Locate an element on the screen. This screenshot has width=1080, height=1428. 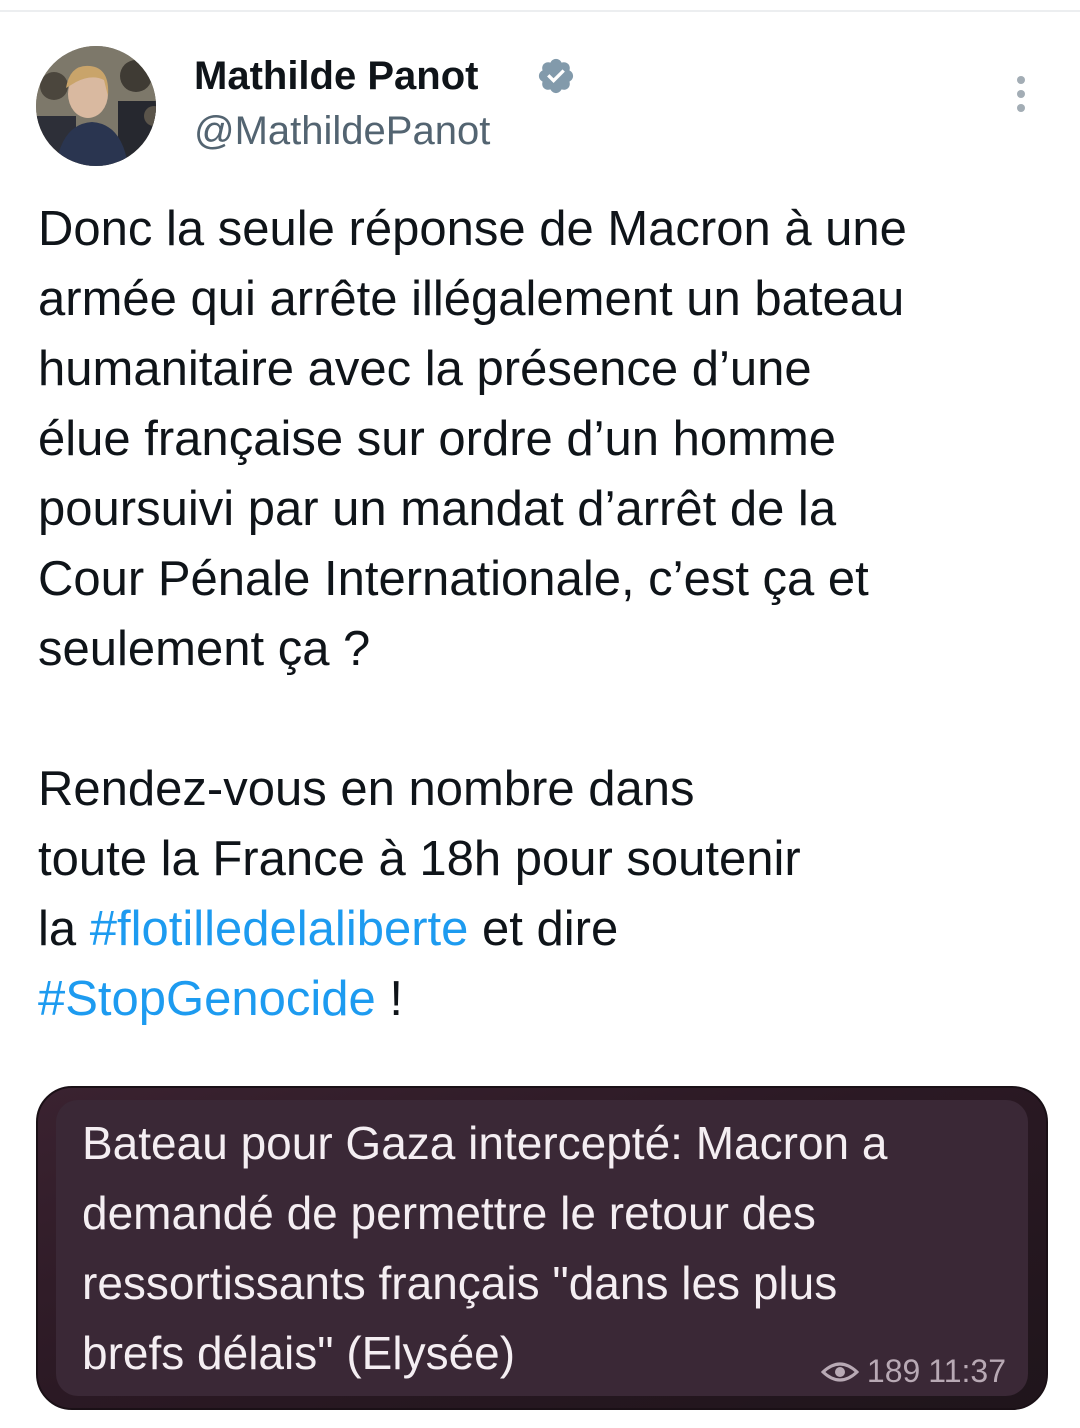
view-count: 189 is located at coordinates (893, 1371).